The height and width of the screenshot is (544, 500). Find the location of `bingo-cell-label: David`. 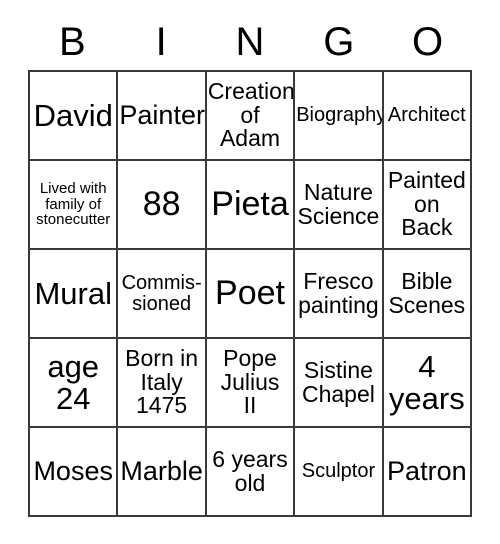

bingo-cell-label: David is located at coordinates (73, 115).